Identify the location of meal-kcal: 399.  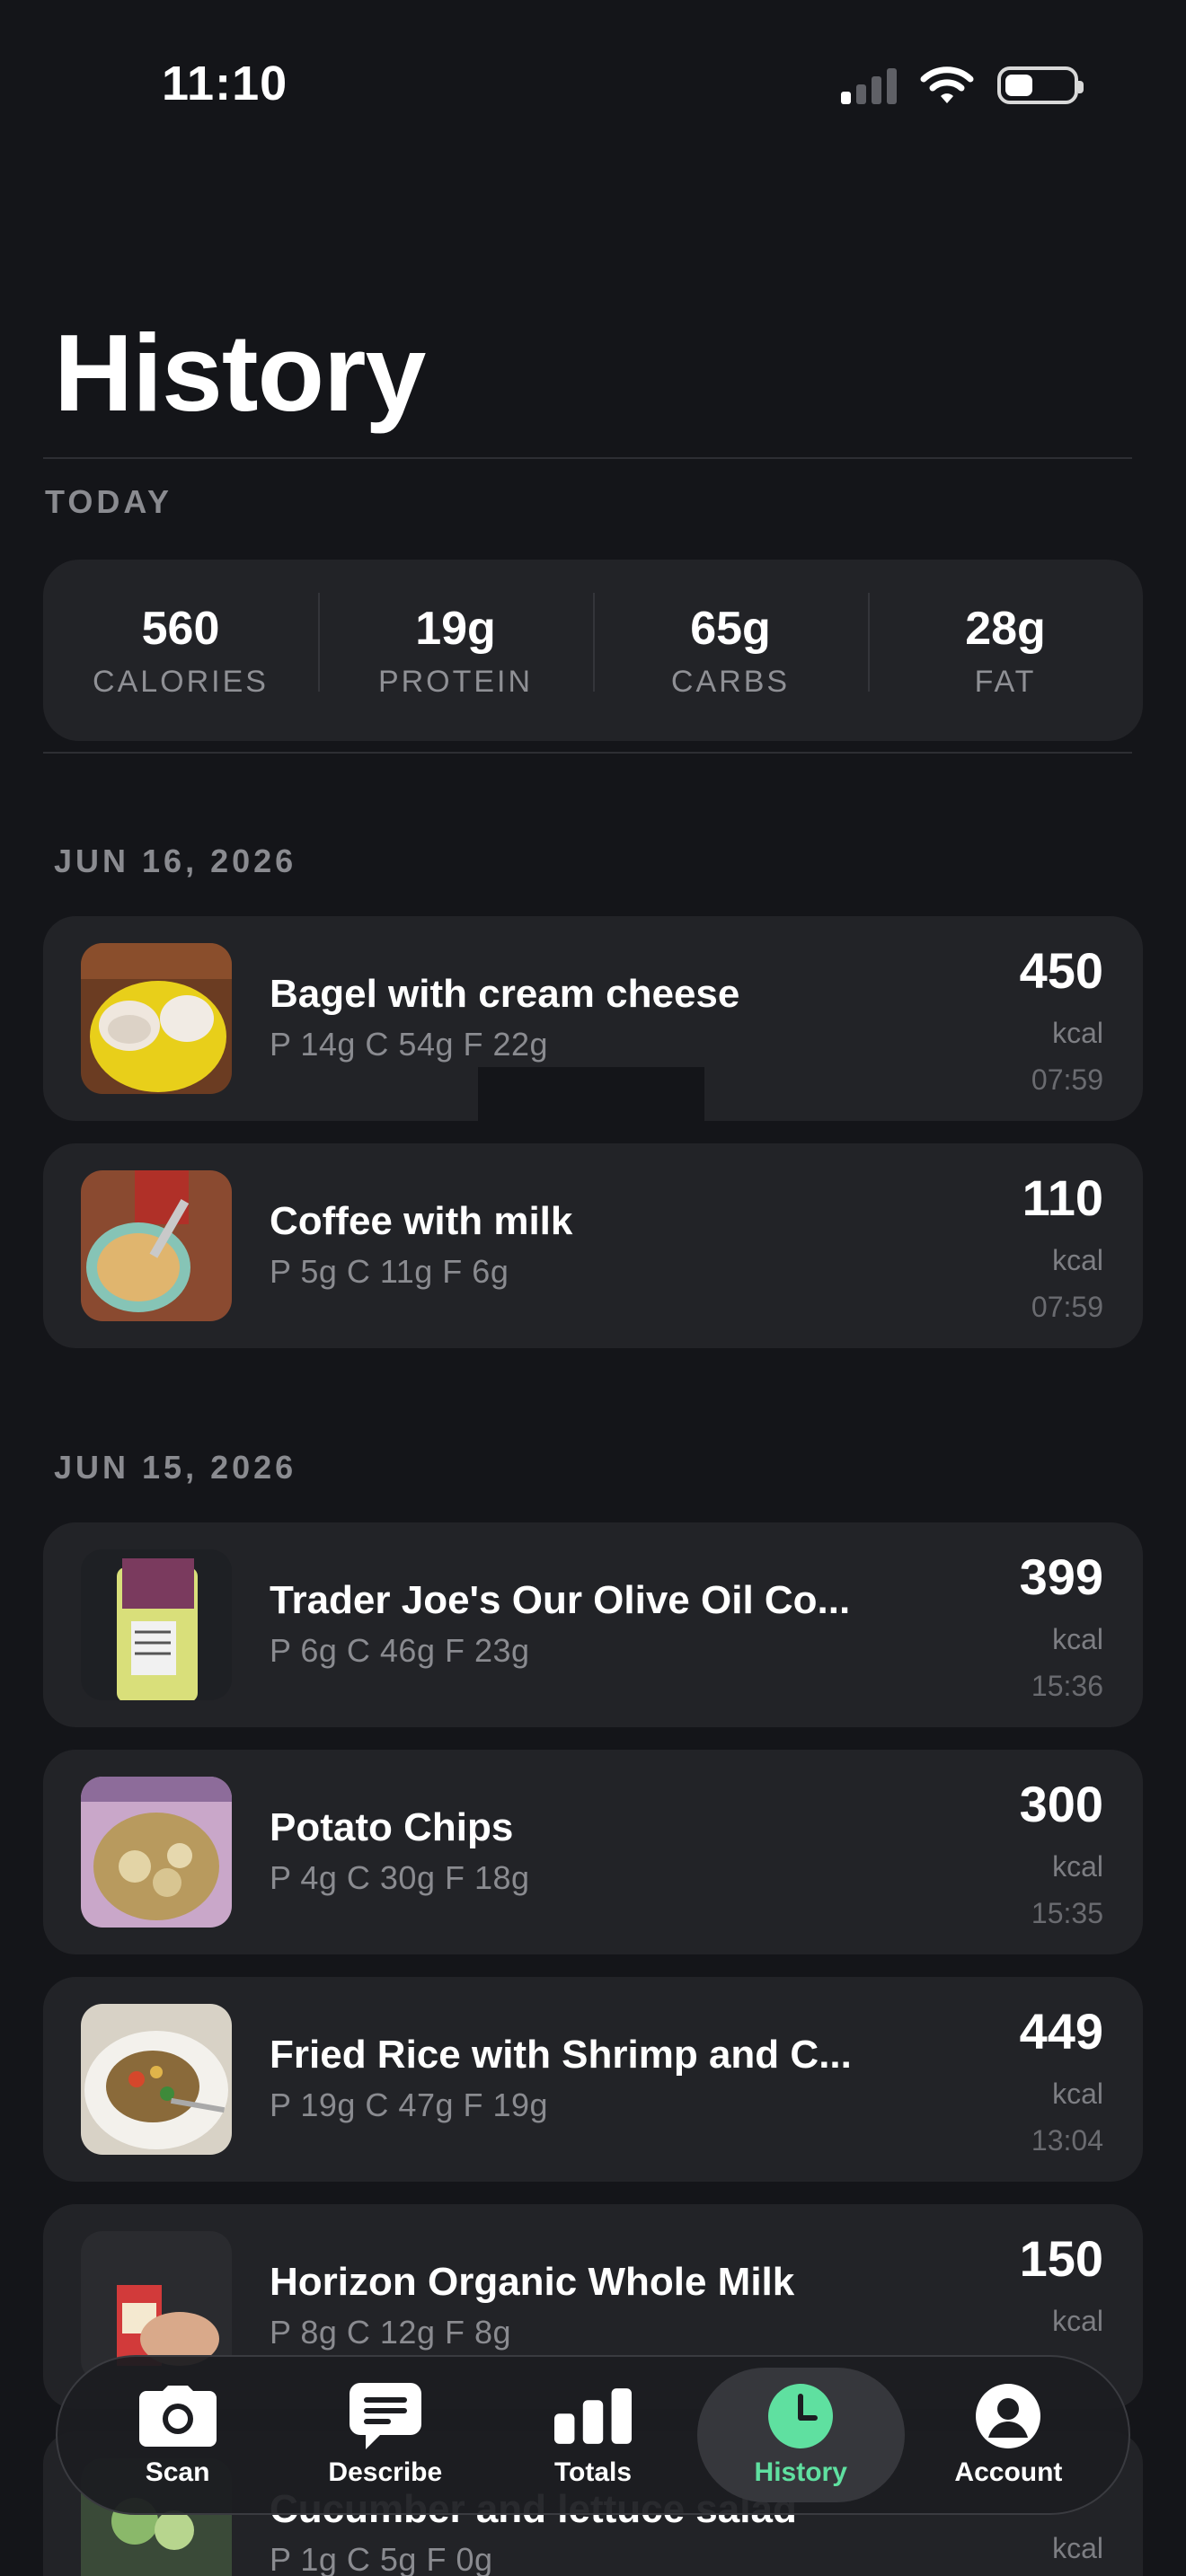
(1061, 1576).